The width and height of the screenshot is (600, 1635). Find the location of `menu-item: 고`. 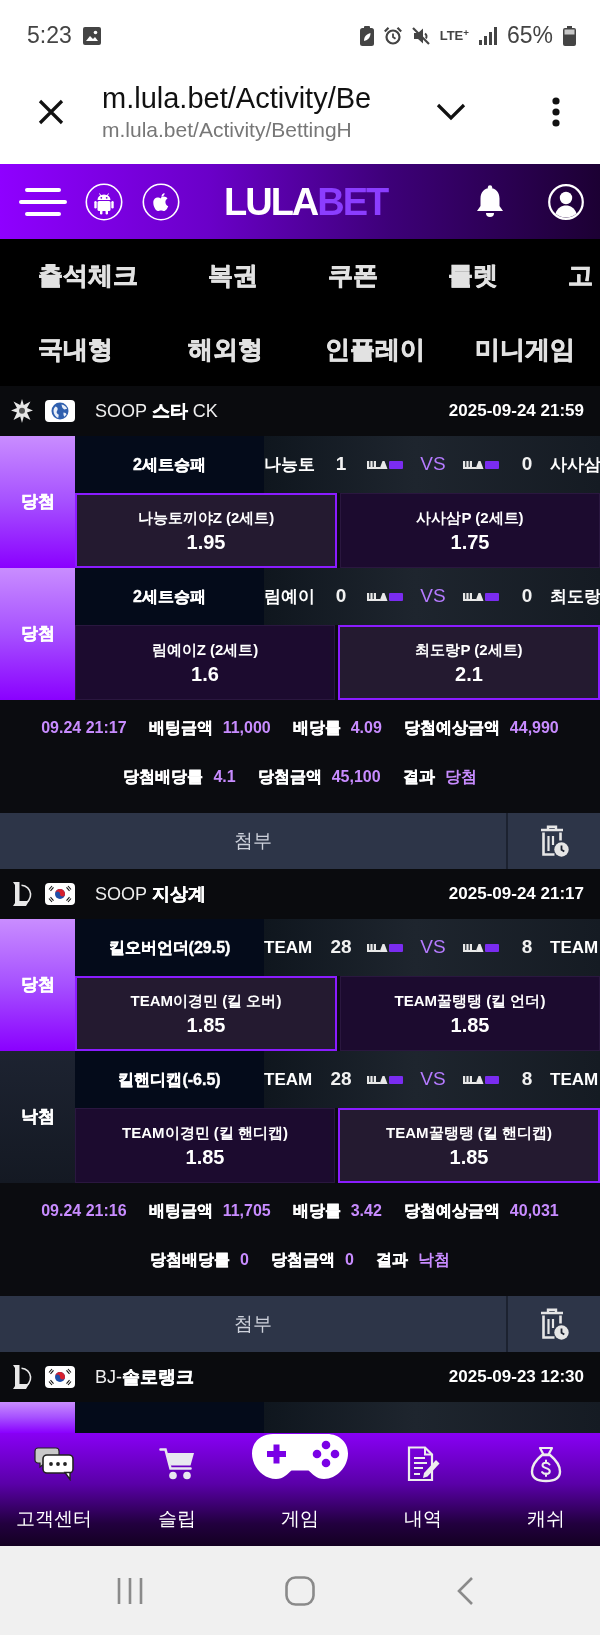

menu-item: 고 is located at coordinates (580, 275).